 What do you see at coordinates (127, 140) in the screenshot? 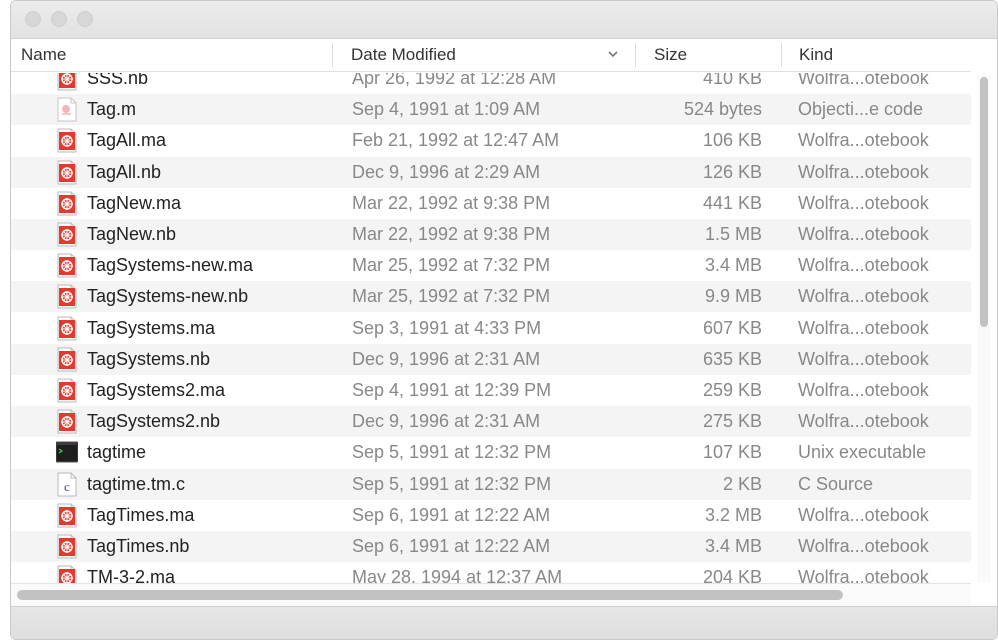
I see `file-name: TagAll.ma` at bounding box center [127, 140].